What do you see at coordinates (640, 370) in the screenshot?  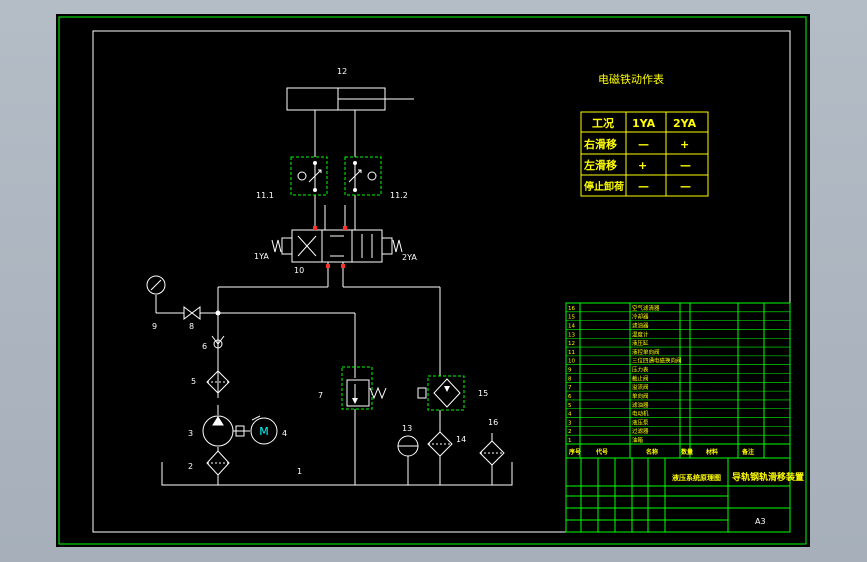 I see `parts-row-name: 压力表` at bounding box center [640, 370].